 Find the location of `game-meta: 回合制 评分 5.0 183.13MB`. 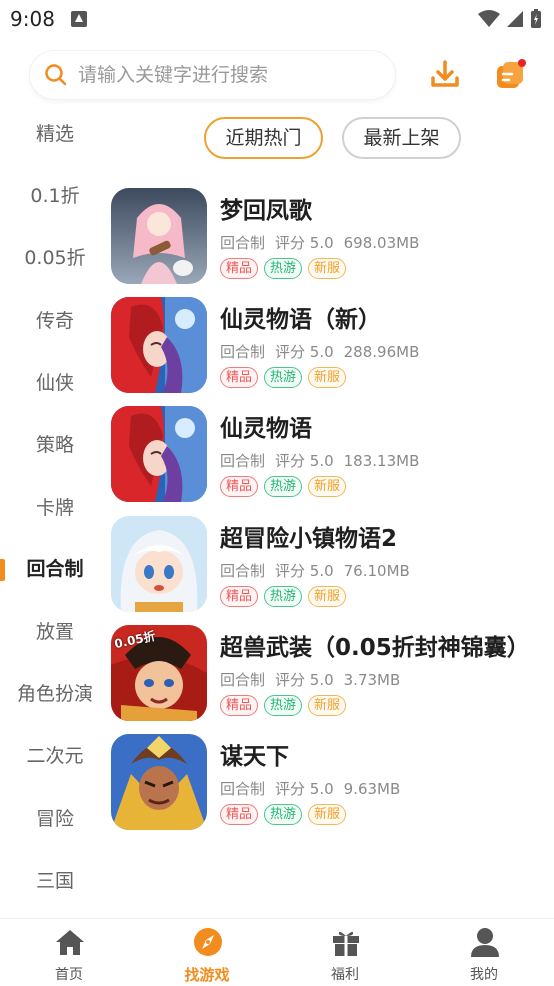

game-meta: 回合制 评分 5.0 183.13MB is located at coordinates (324, 460).